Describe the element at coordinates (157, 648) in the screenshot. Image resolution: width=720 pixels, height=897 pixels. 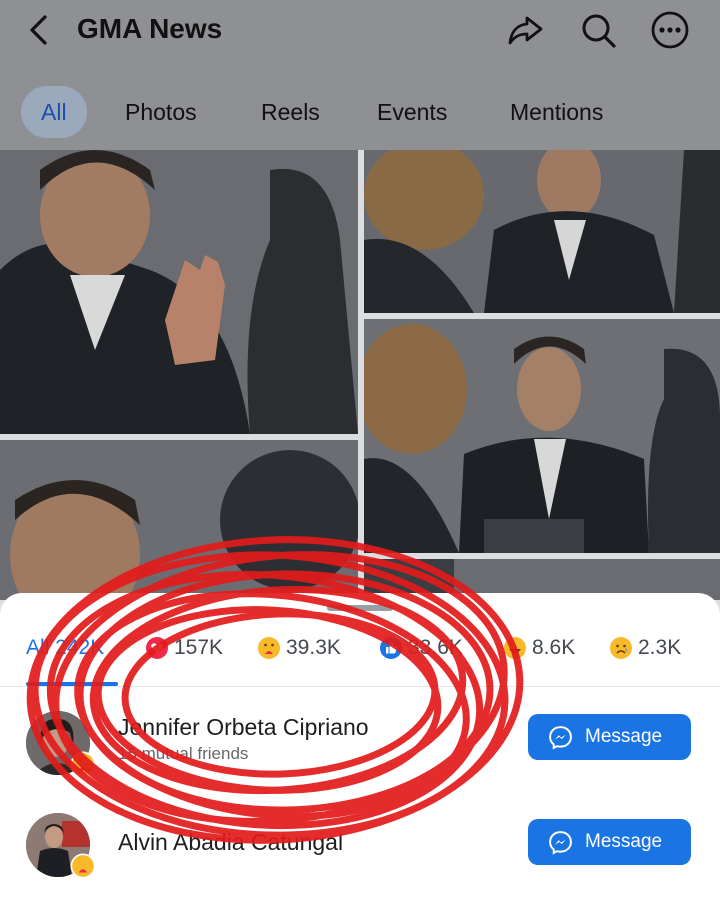
I see `love-icon` at that location.